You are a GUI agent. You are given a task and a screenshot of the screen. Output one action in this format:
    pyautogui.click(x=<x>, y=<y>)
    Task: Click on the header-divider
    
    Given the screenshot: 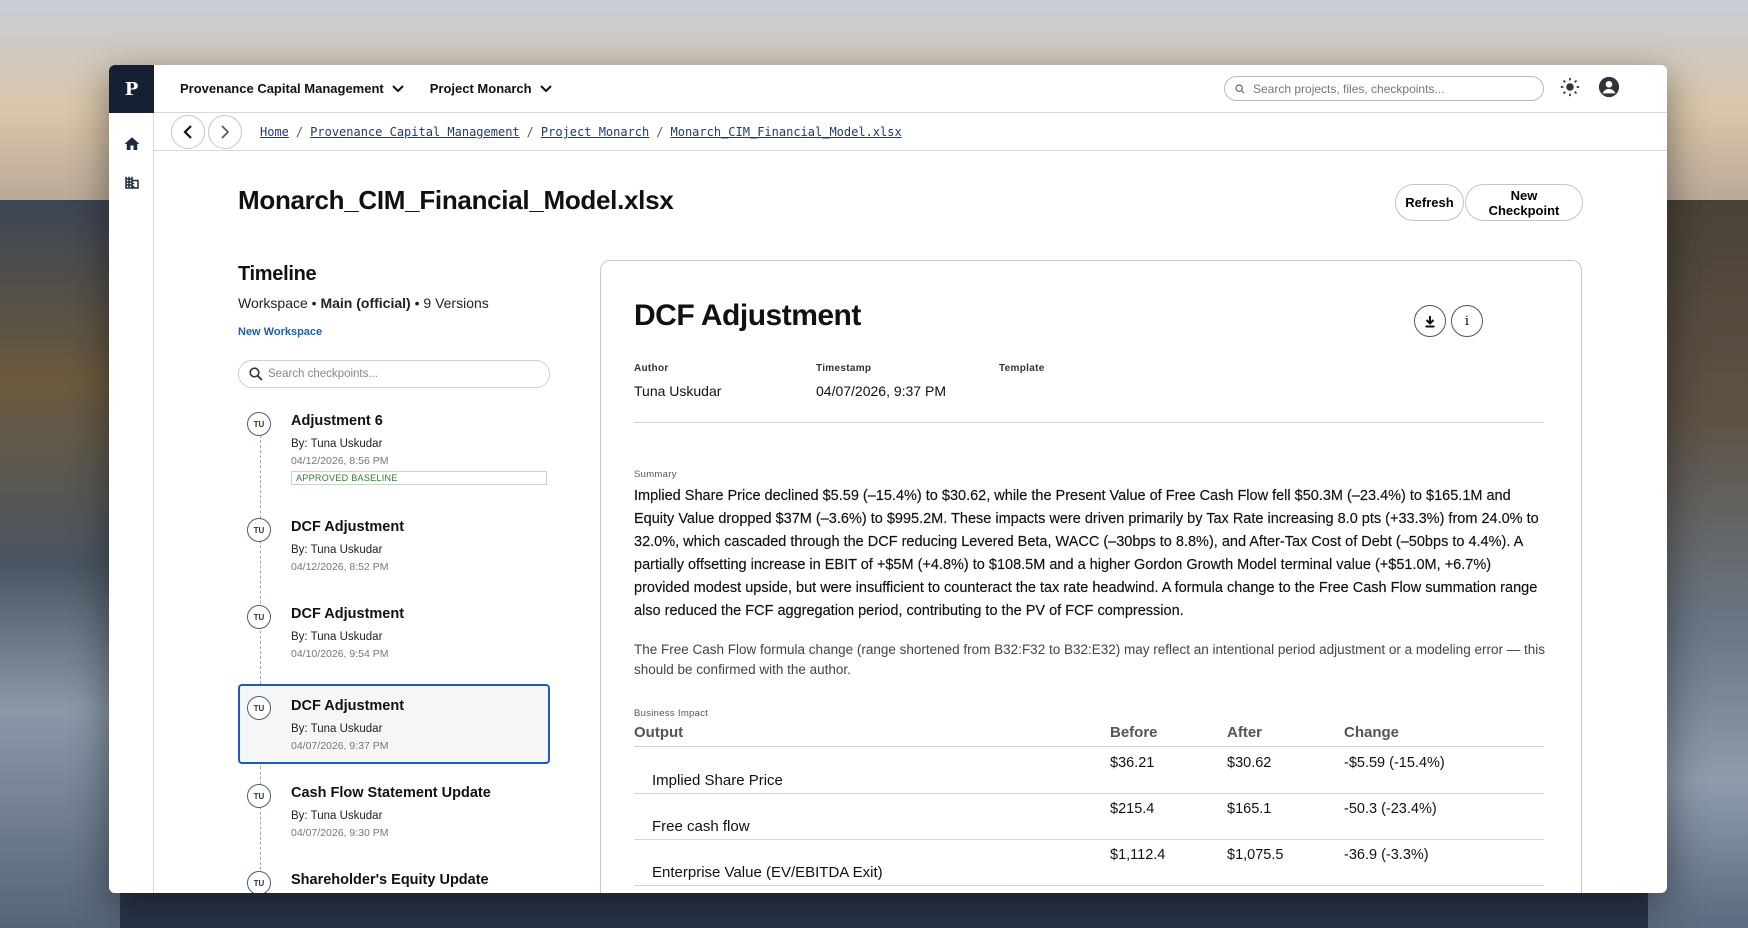 What is the action you would take?
    pyautogui.click(x=1089, y=746)
    